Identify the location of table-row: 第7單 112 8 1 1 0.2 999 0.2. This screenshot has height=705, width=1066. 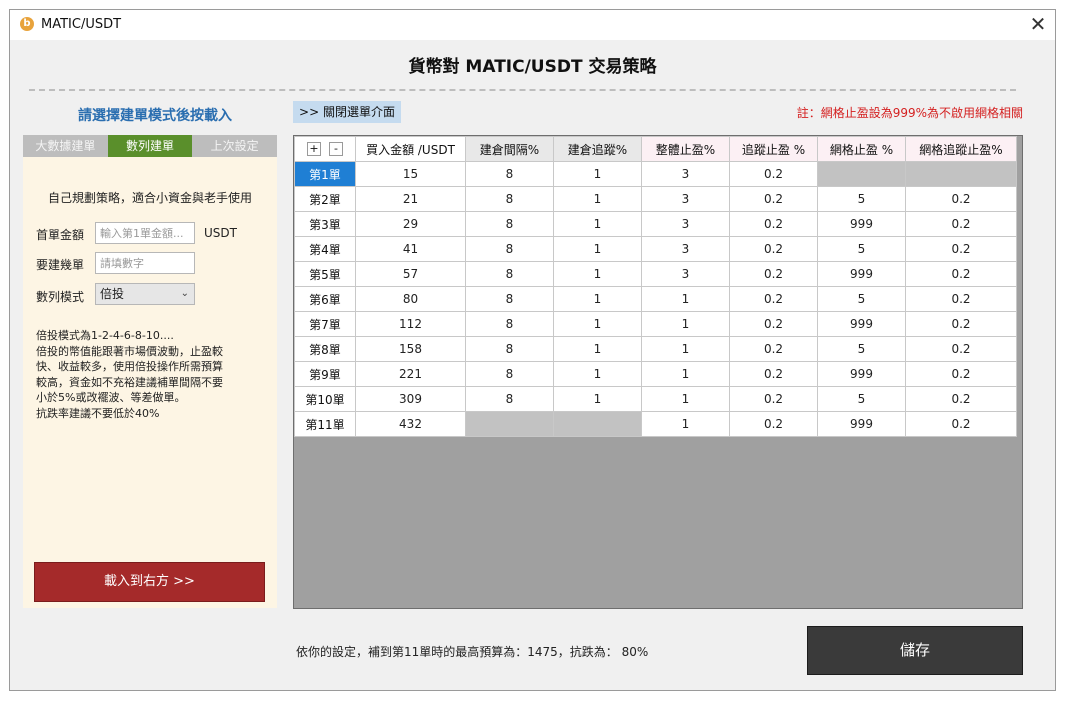
(655, 324).